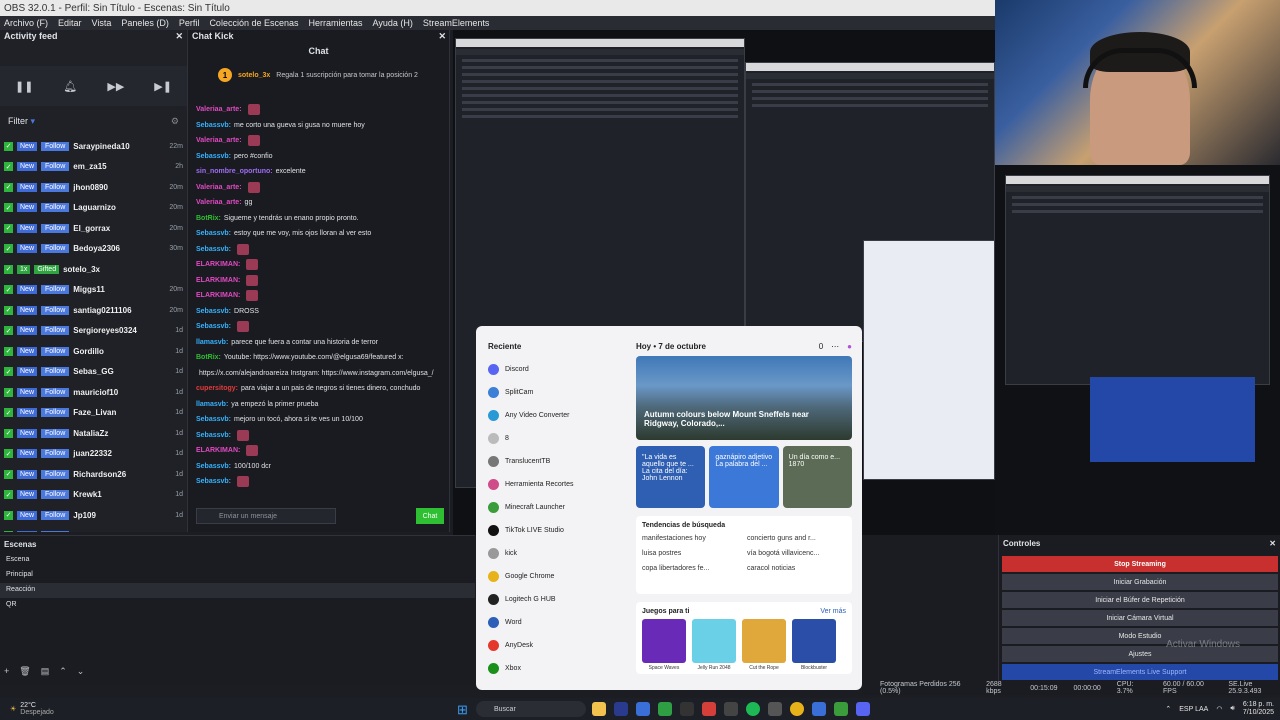 The height and width of the screenshot is (720, 1280). Describe the element at coordinates (93, 454) in the screenshot. I see `list-item: ✓ New Follow juan22332 1d` at that location.